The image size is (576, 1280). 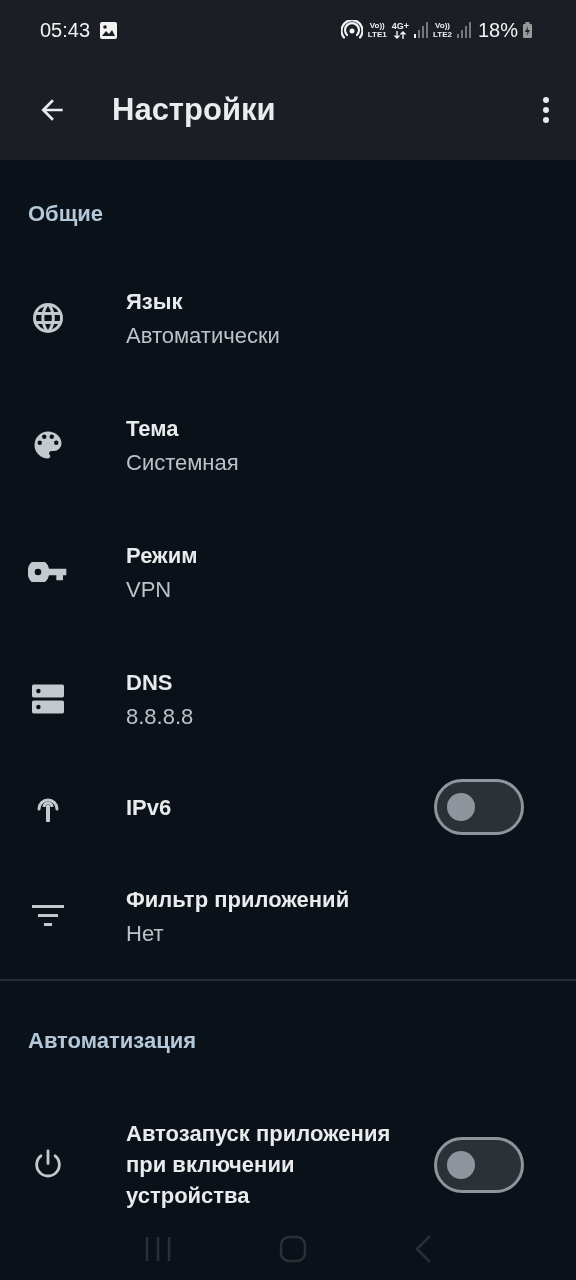 I want to click on setting-title: DNS, so click(x=328, y=682).